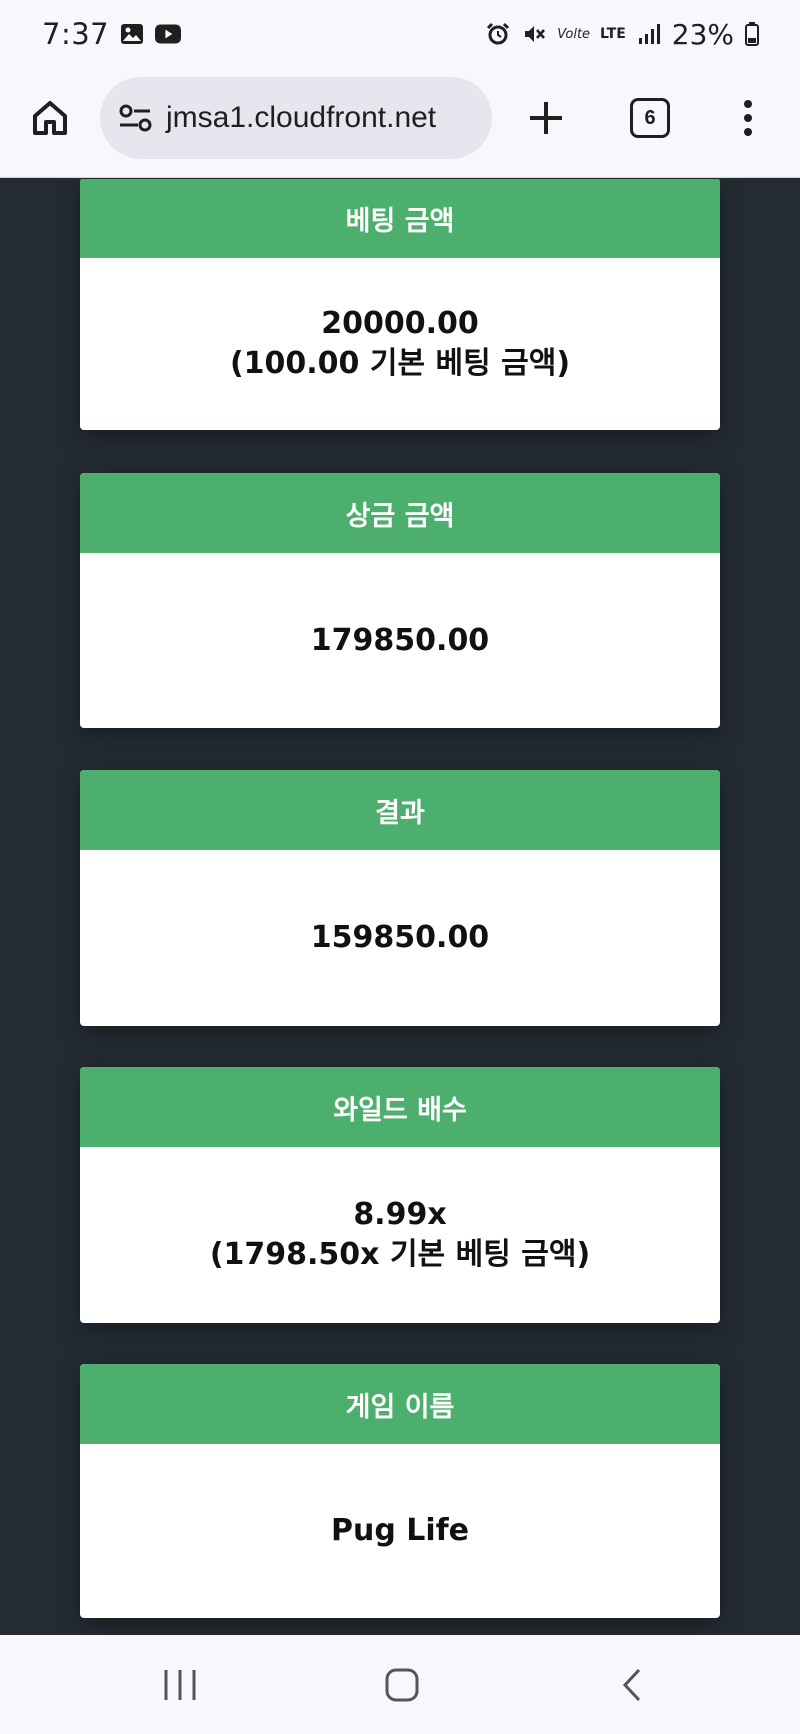 The height and width of the screenshot is (1734, 800). What do you see at coordinates (400, 1404) in the screenshot?
I see `card-header: 게임 이름` at bounding box center [400, 1404].